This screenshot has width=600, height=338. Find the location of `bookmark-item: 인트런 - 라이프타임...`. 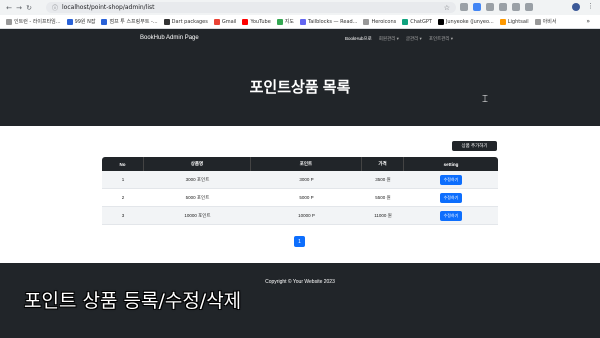

bookmark-item: 인트런 - 라이프타임... is located at coordinates (33, 21).